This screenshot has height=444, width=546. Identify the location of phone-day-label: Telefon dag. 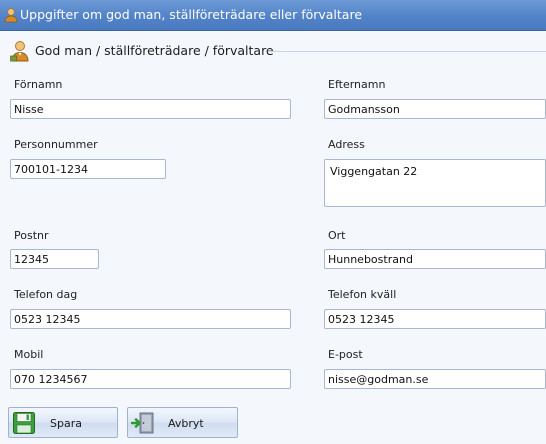
(46, 294).